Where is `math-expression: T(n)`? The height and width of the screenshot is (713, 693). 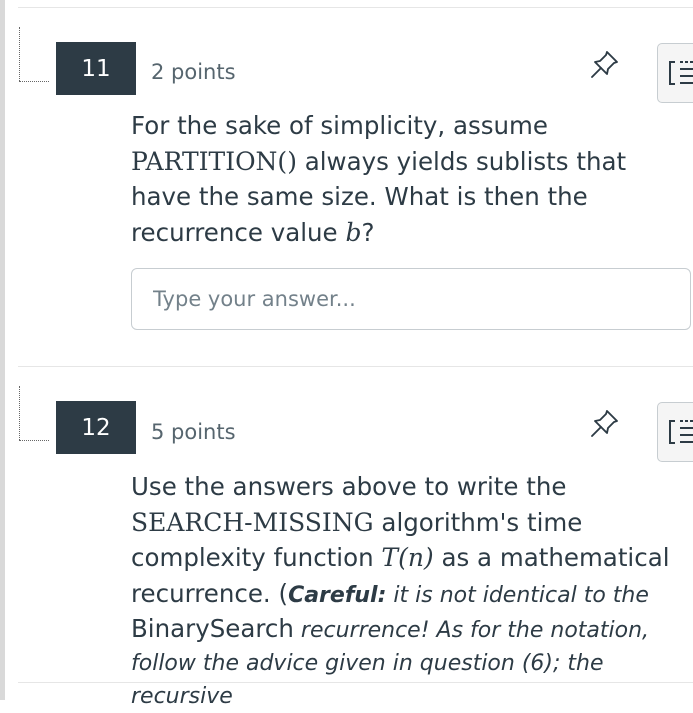 math-expression: T(n) is located at coordinates (407, 557).